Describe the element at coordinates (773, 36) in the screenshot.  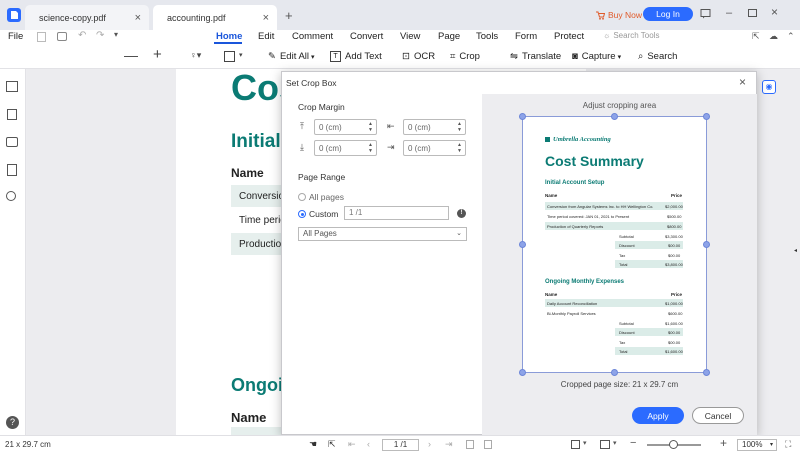
I see `cloud-upload-icon: ☁` at that location.